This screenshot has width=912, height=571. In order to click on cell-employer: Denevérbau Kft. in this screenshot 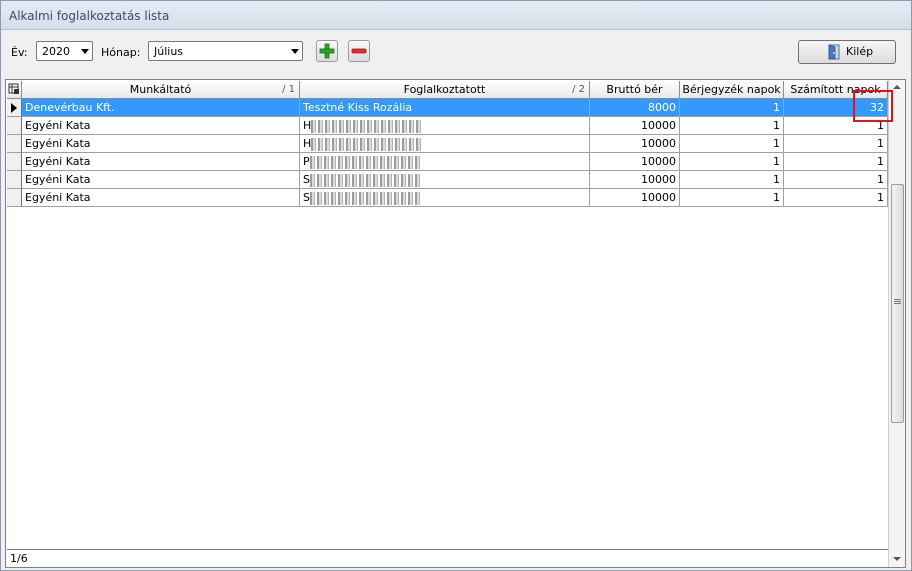, I will do `click(161, 108)`.